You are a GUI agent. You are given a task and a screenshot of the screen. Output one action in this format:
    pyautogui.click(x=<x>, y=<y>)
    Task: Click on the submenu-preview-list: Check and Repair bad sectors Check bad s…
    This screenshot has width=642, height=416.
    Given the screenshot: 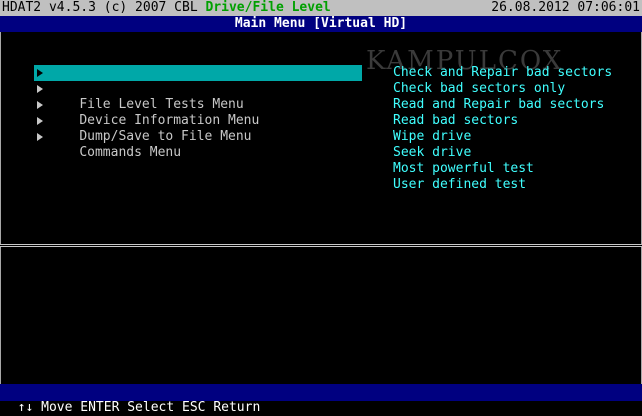 What is the action you would take?
    pyautogui.click(x=502, y=129)
    